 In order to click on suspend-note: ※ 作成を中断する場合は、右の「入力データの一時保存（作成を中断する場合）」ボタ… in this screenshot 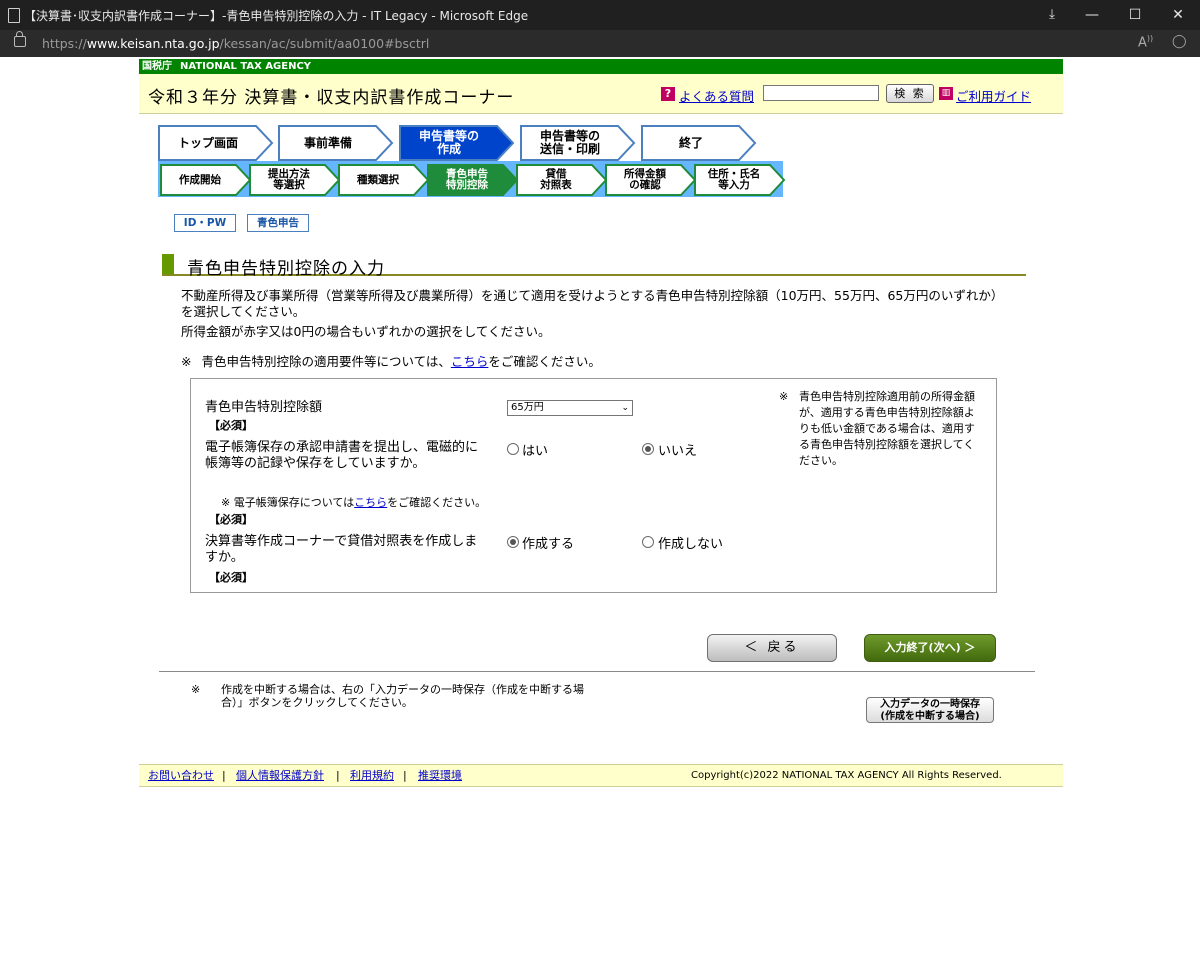, I will do `click(387, 696)`.